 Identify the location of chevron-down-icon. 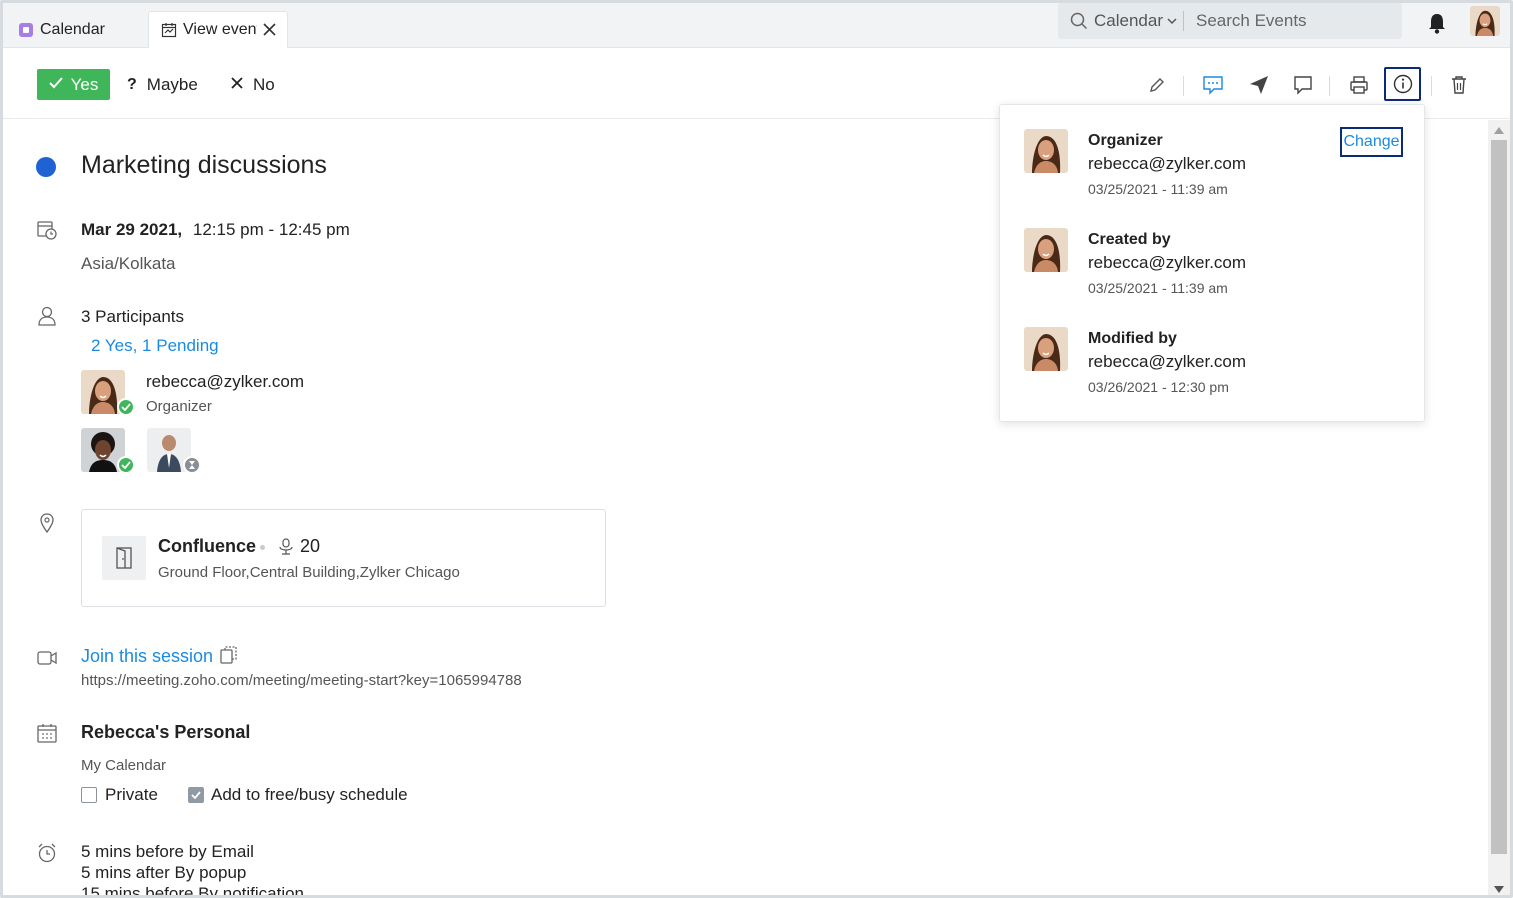
(1172, 21).